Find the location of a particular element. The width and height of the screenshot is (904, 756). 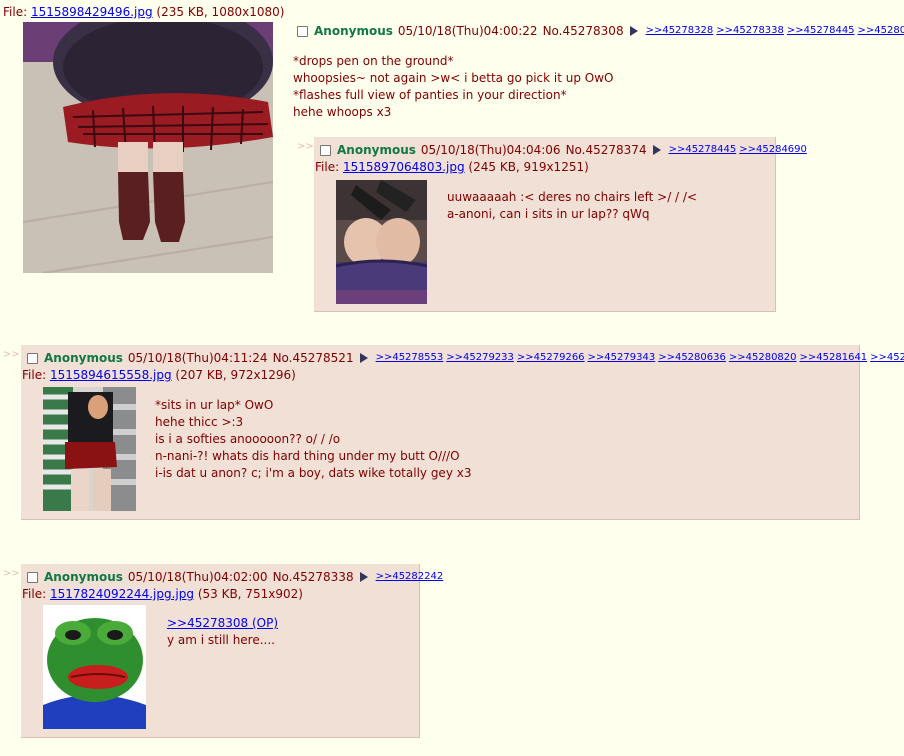

backlink: >>45279233 is located at coordinates (480, 358).